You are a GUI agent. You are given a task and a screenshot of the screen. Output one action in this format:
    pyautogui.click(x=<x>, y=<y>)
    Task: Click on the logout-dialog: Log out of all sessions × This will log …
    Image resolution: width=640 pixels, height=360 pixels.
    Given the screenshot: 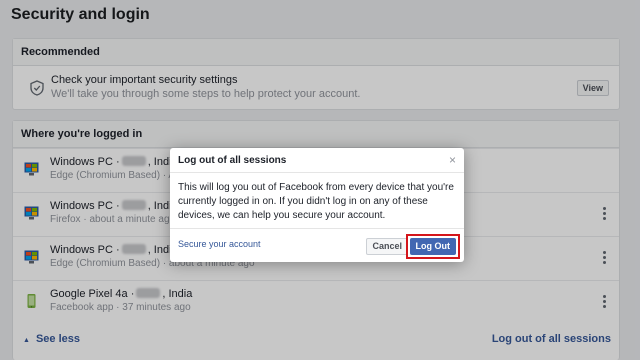 What is the action you would take?
    pyautogui.click(x=317, y=205)
    